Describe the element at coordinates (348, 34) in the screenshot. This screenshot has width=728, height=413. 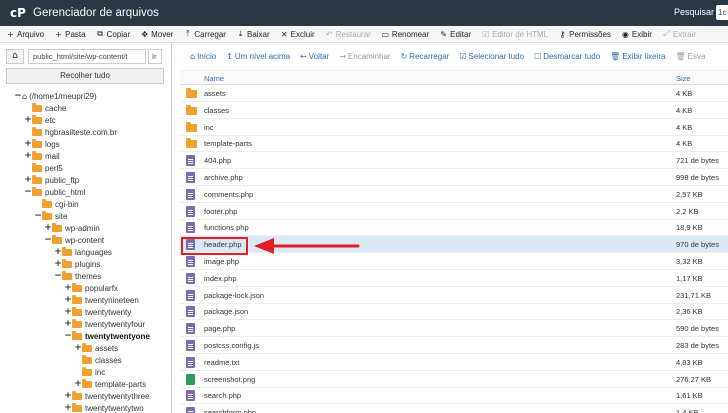
I see `toolbar-restaurar-button: ↶ Restaurar` at that location.